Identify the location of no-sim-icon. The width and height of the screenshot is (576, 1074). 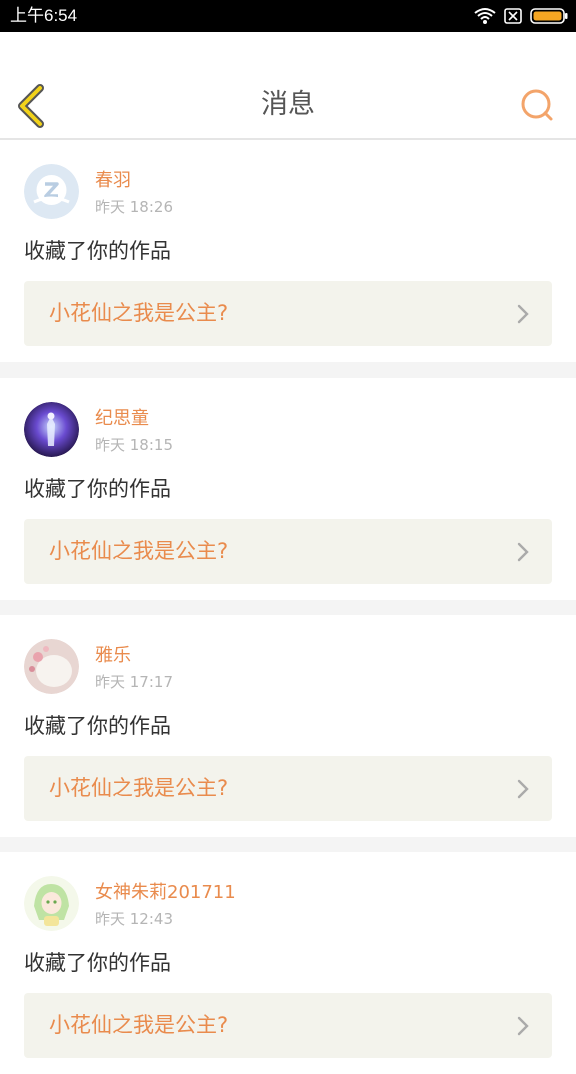
(513, 16).